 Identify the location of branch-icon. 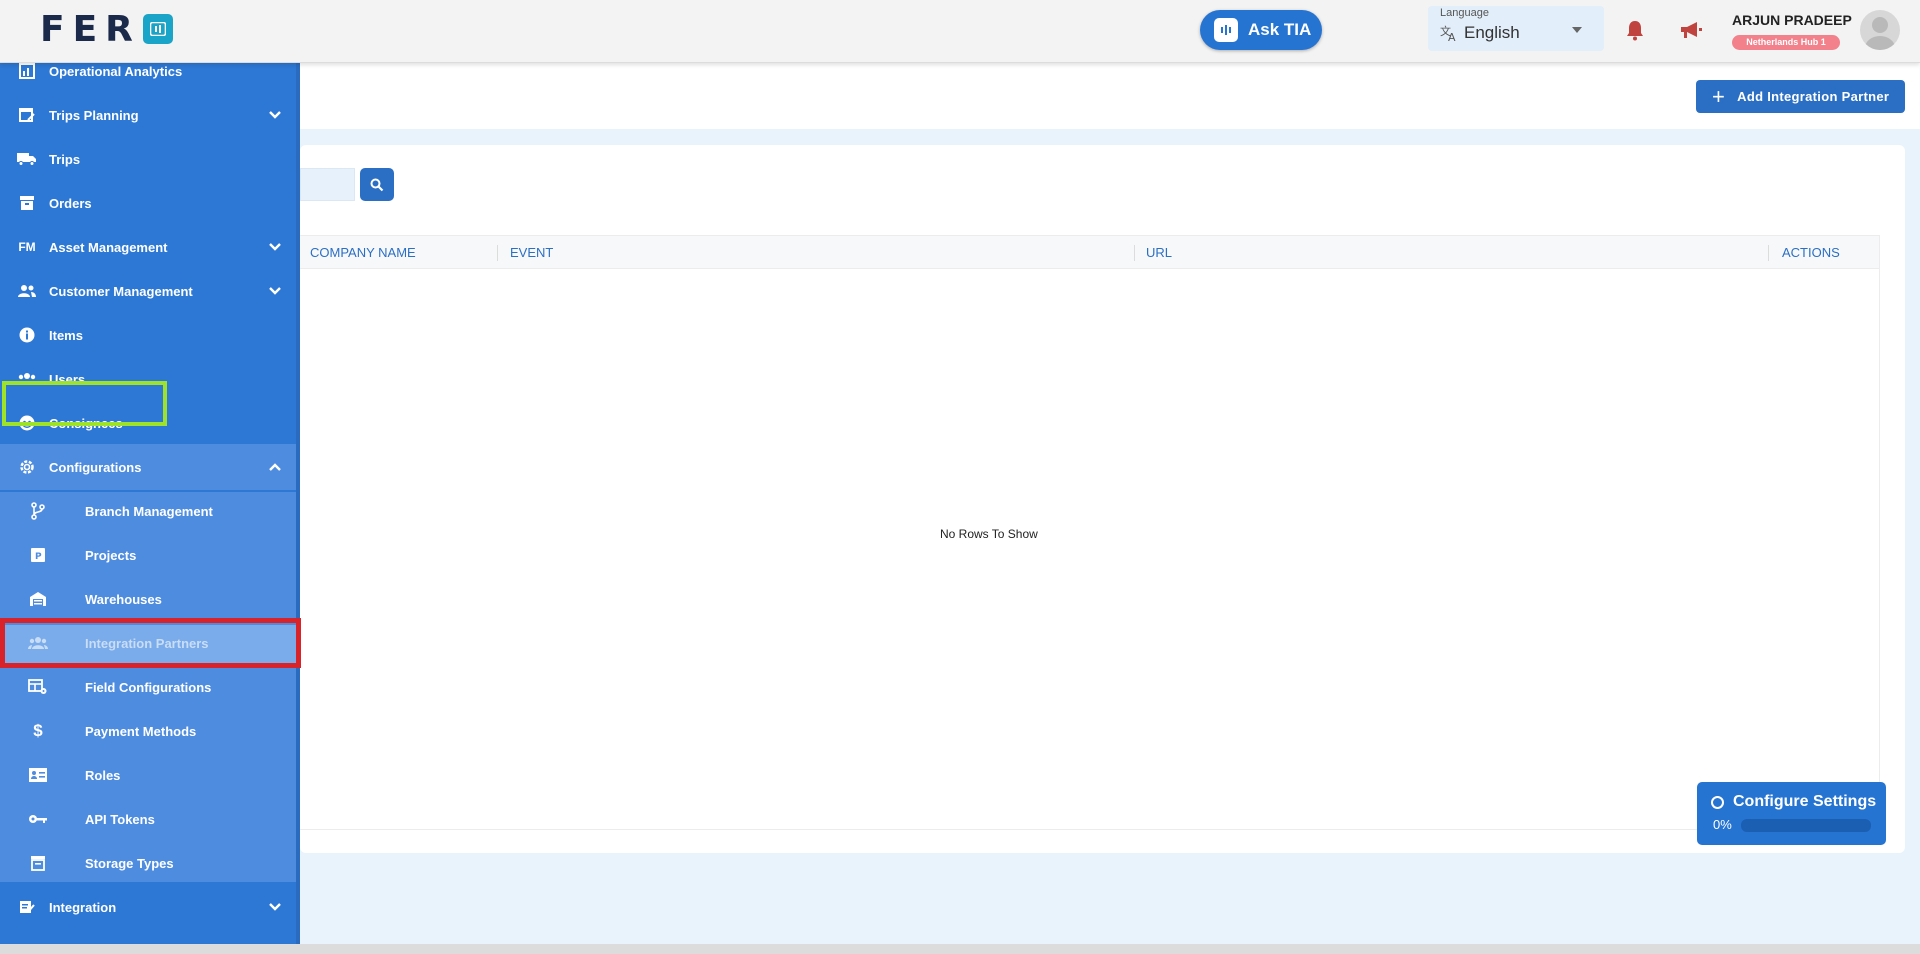
(38, 511).